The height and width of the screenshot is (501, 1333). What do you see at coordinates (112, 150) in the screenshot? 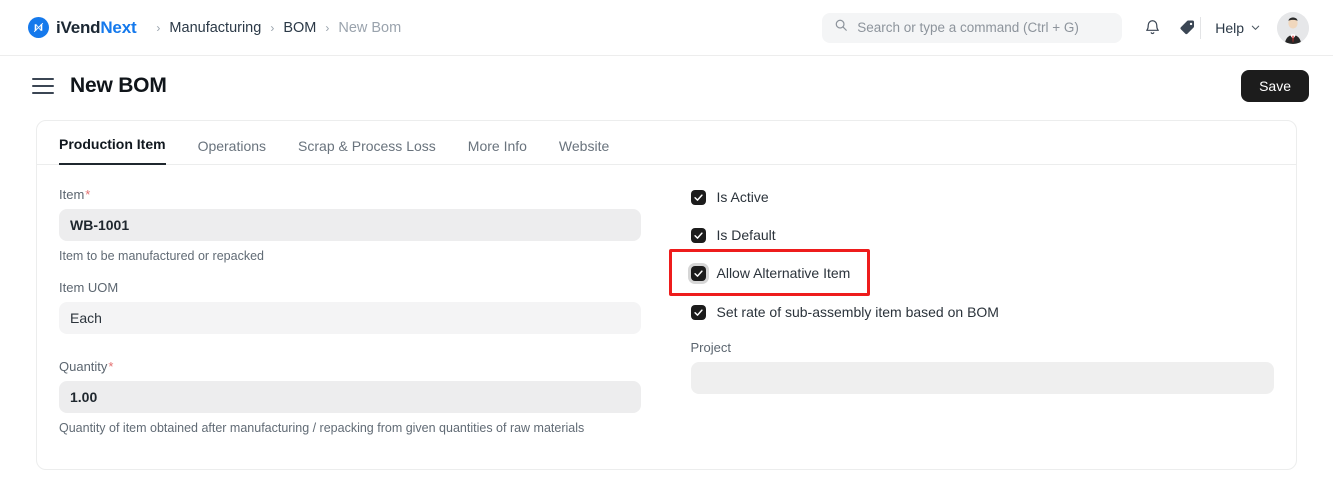
I see `tab-production-item: Production Item` at bounding box center [112, 150].